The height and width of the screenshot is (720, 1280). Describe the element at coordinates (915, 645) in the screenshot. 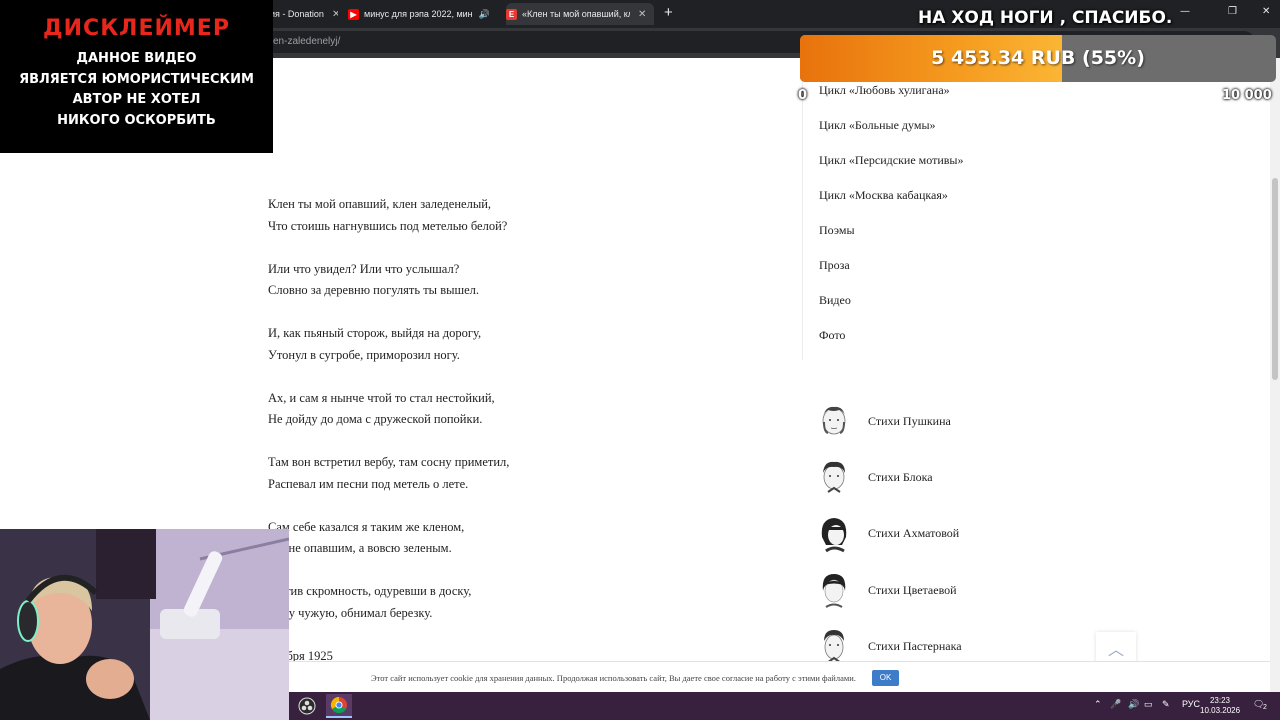

I see `poet-label: Стихи Пастернака` at that location.